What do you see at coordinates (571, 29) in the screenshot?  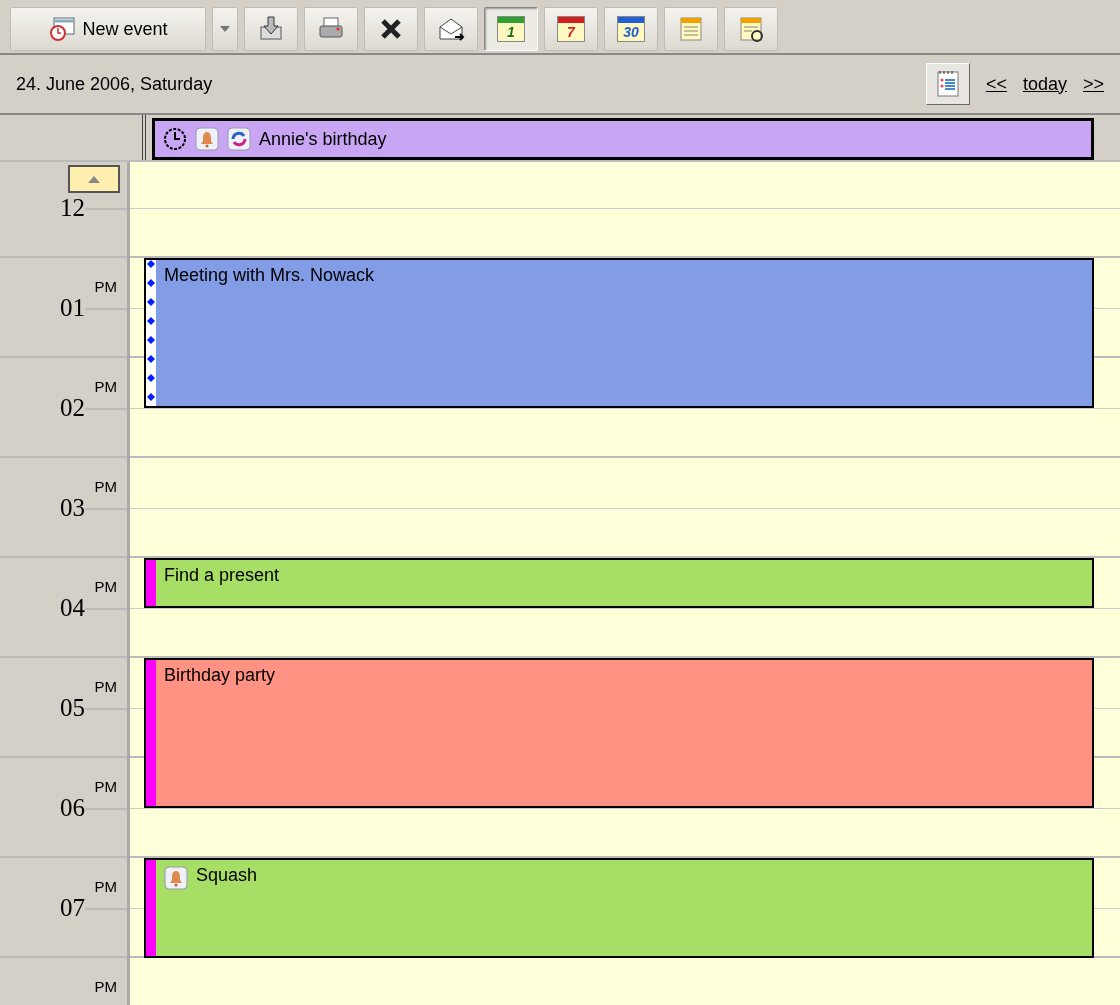 I see `toolbar-button: 7` at bounding box center [571, 29].